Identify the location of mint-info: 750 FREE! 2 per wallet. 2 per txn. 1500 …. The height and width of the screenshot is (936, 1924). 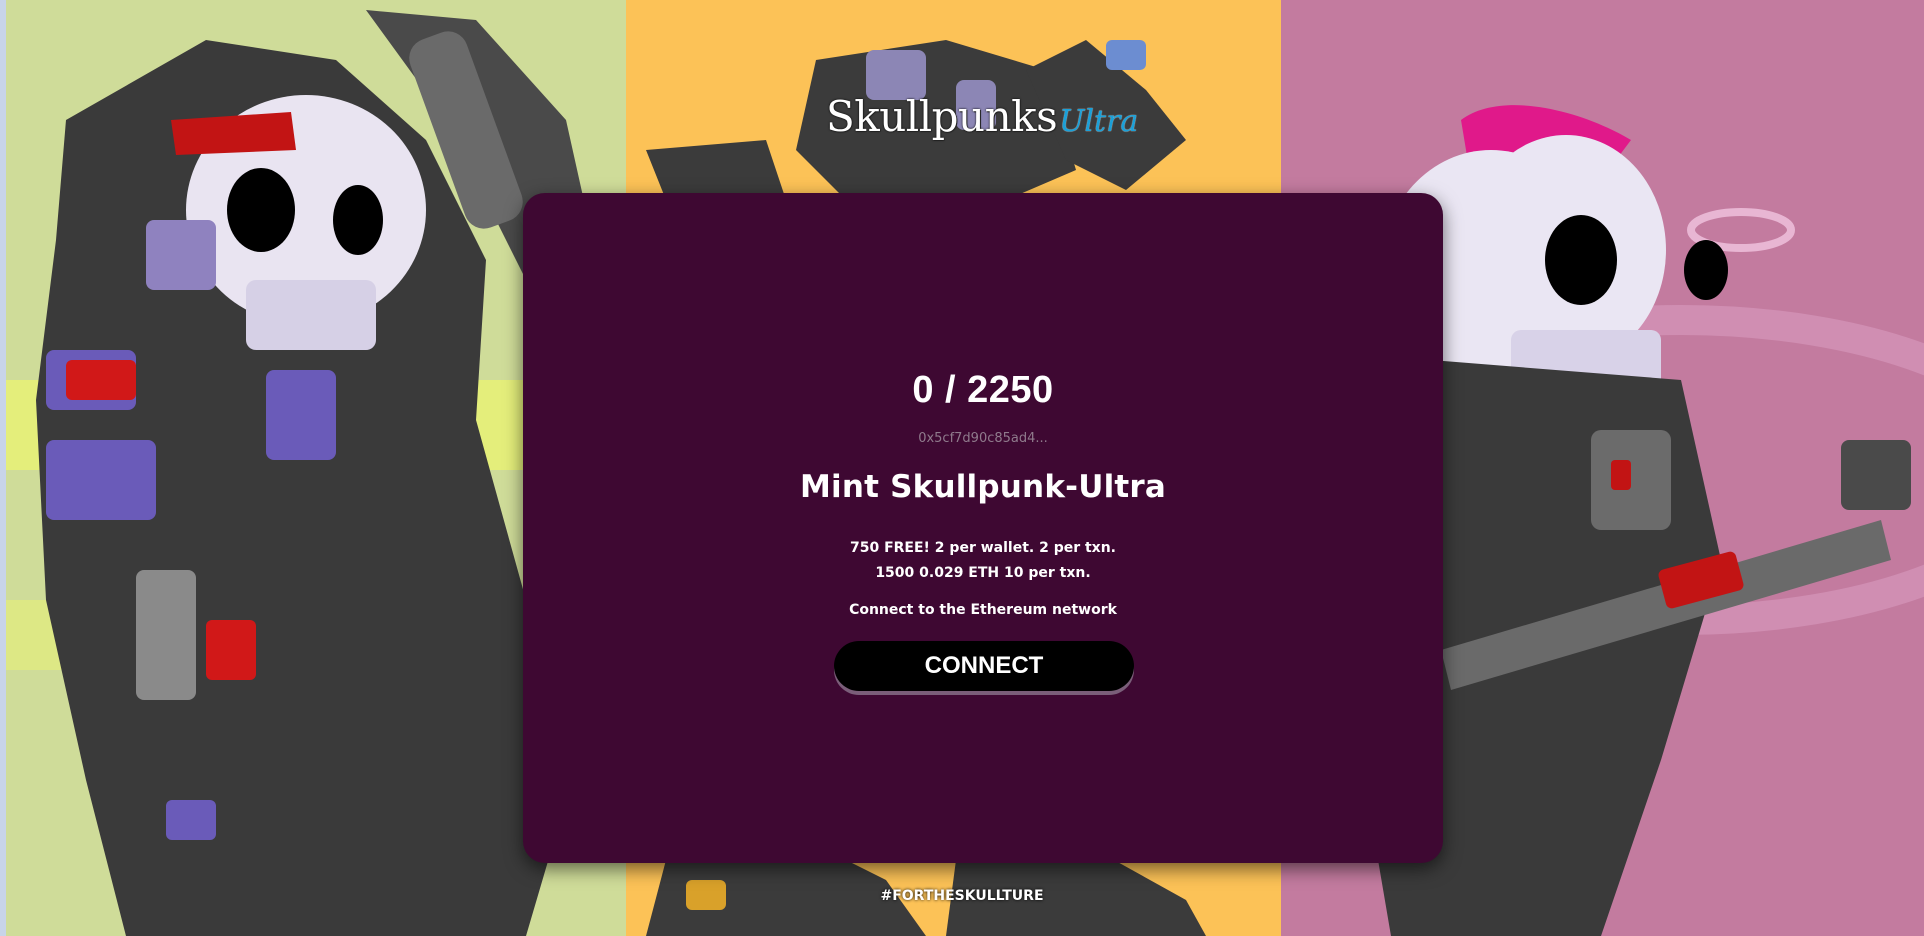
(983, 561).